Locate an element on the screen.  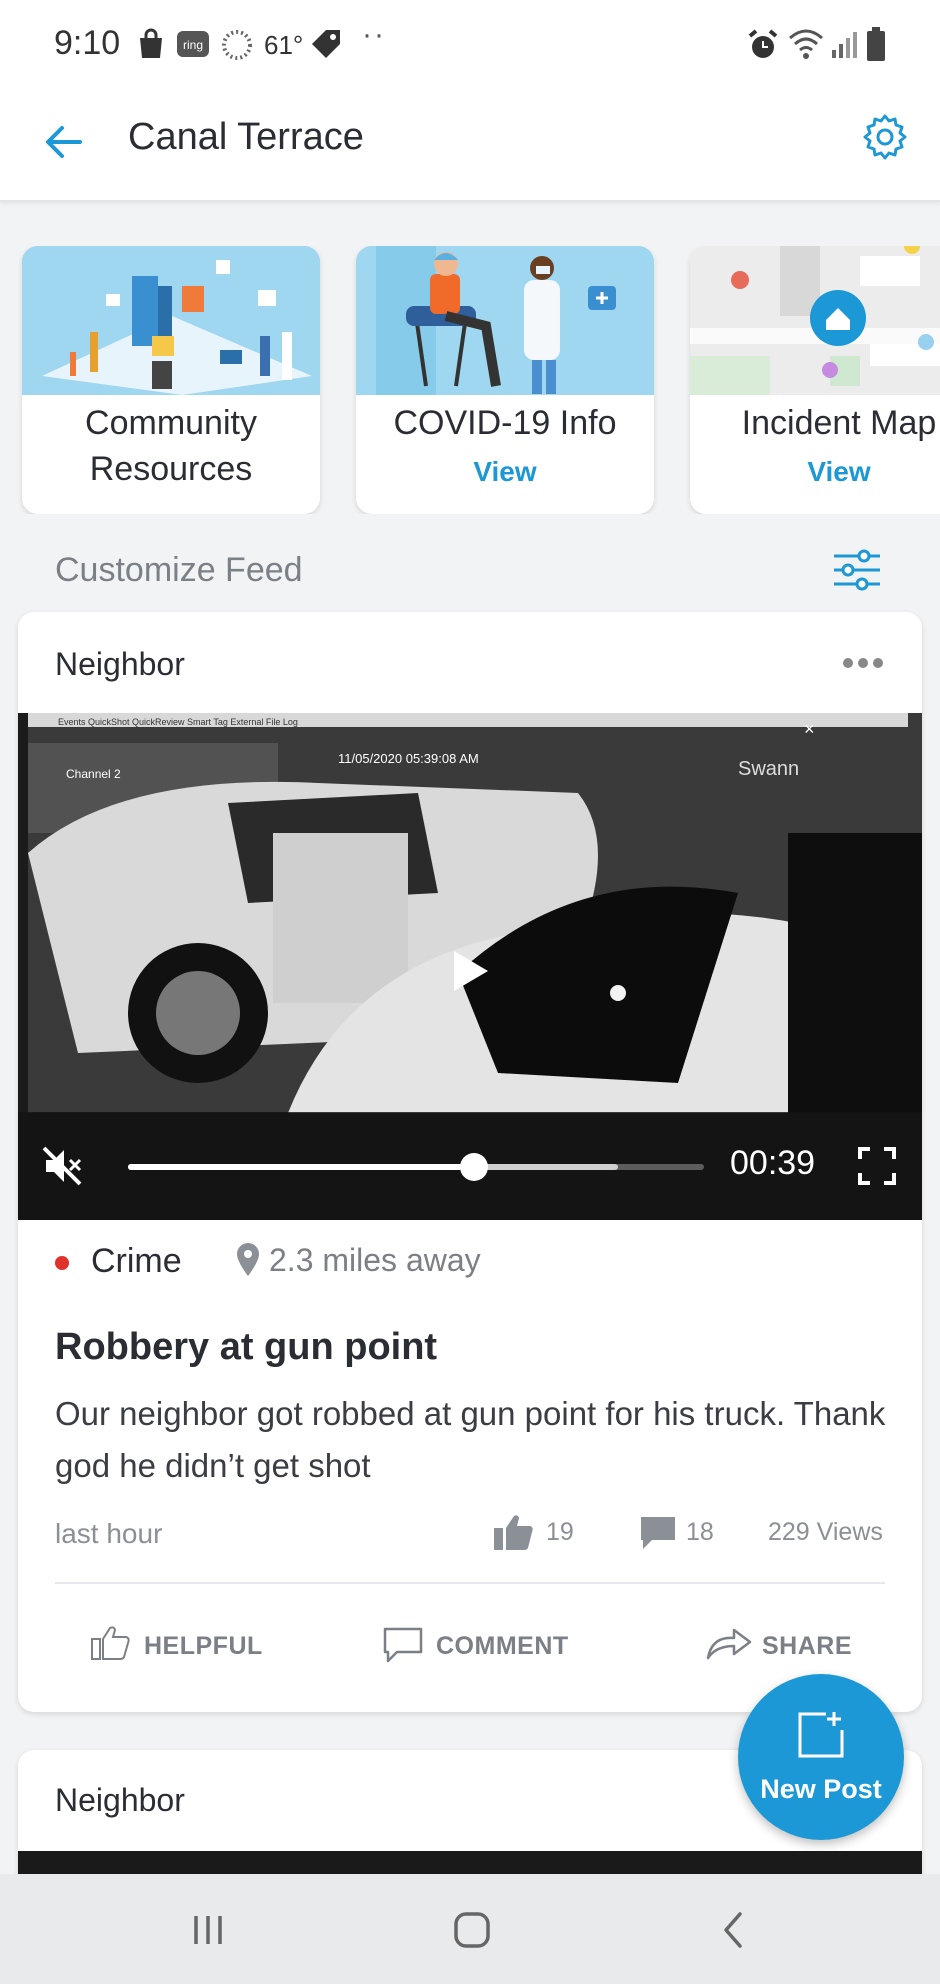
video-elapsed-time: 00:39 is located at coordinates (773, 1163).